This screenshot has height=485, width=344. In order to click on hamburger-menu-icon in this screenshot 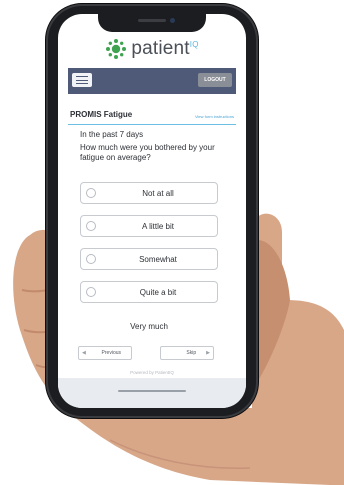, I will do `click(82, 80)`.